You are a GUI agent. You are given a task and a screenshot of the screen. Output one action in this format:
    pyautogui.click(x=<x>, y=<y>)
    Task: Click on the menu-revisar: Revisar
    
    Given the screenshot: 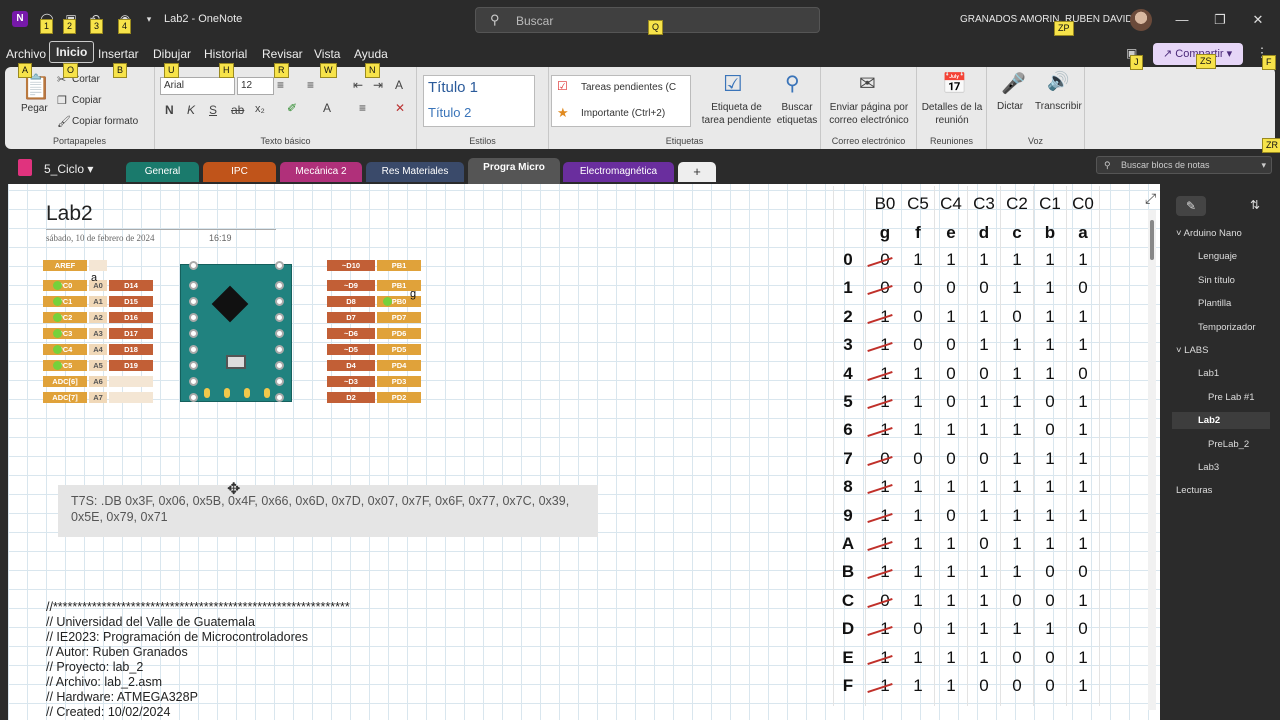 What is the action you would take?
    pyautogui.click(x=282, y=54)
    